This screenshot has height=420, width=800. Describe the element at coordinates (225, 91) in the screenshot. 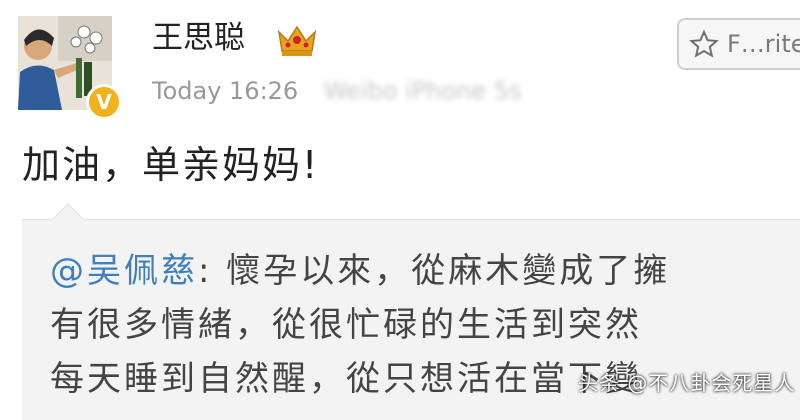

I see `timestamp: Today 16:26` at that location.